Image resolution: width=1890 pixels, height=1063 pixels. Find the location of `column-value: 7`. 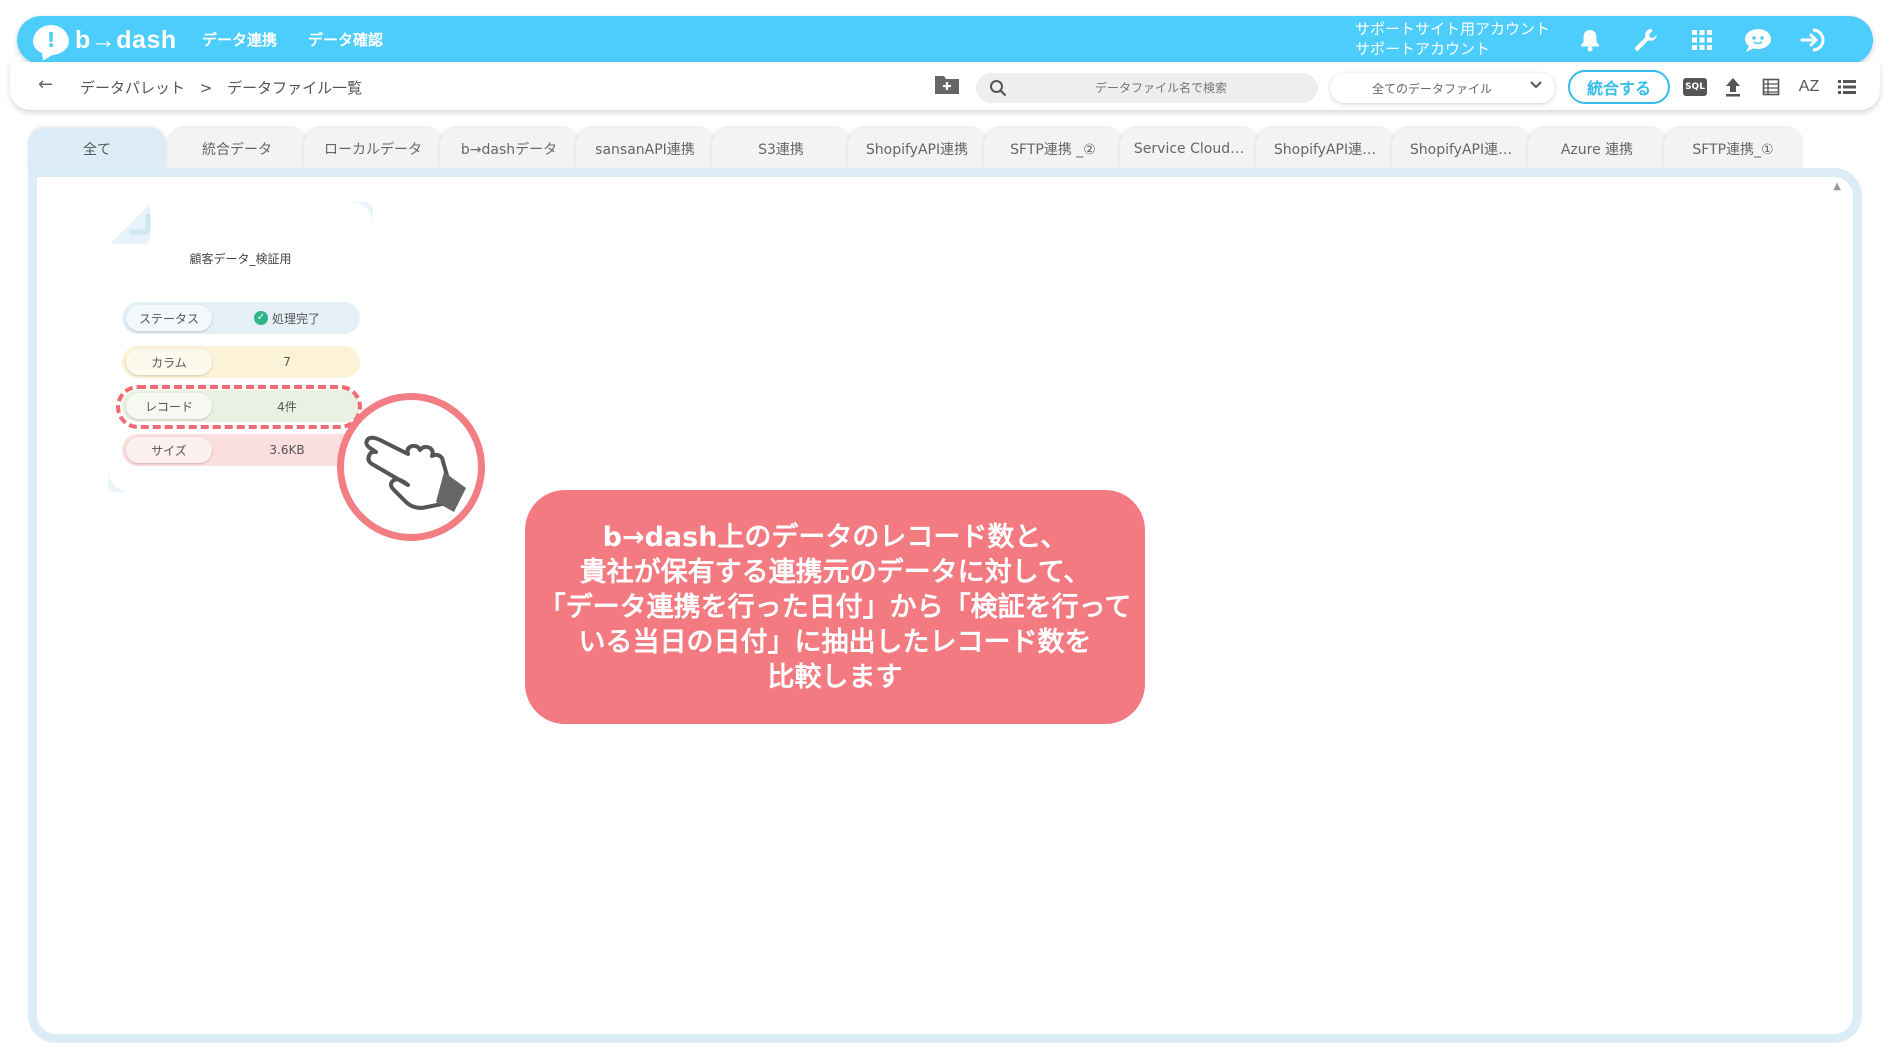

column-value: 7 is located at coordinates (287, 362).